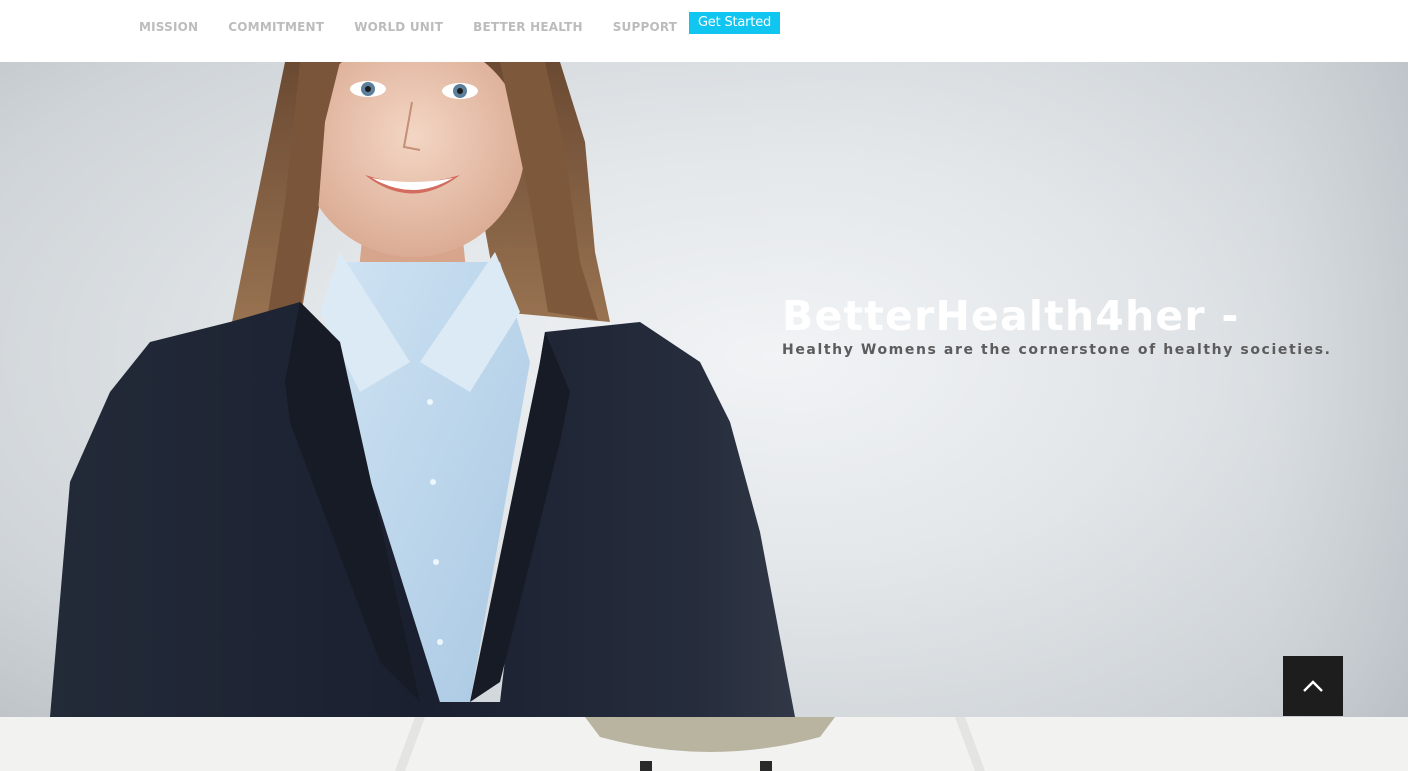  Describe the element at coordinates (1011, 316) in the screenshot. I see `hero-title: BetterHealth4her -` at that location.